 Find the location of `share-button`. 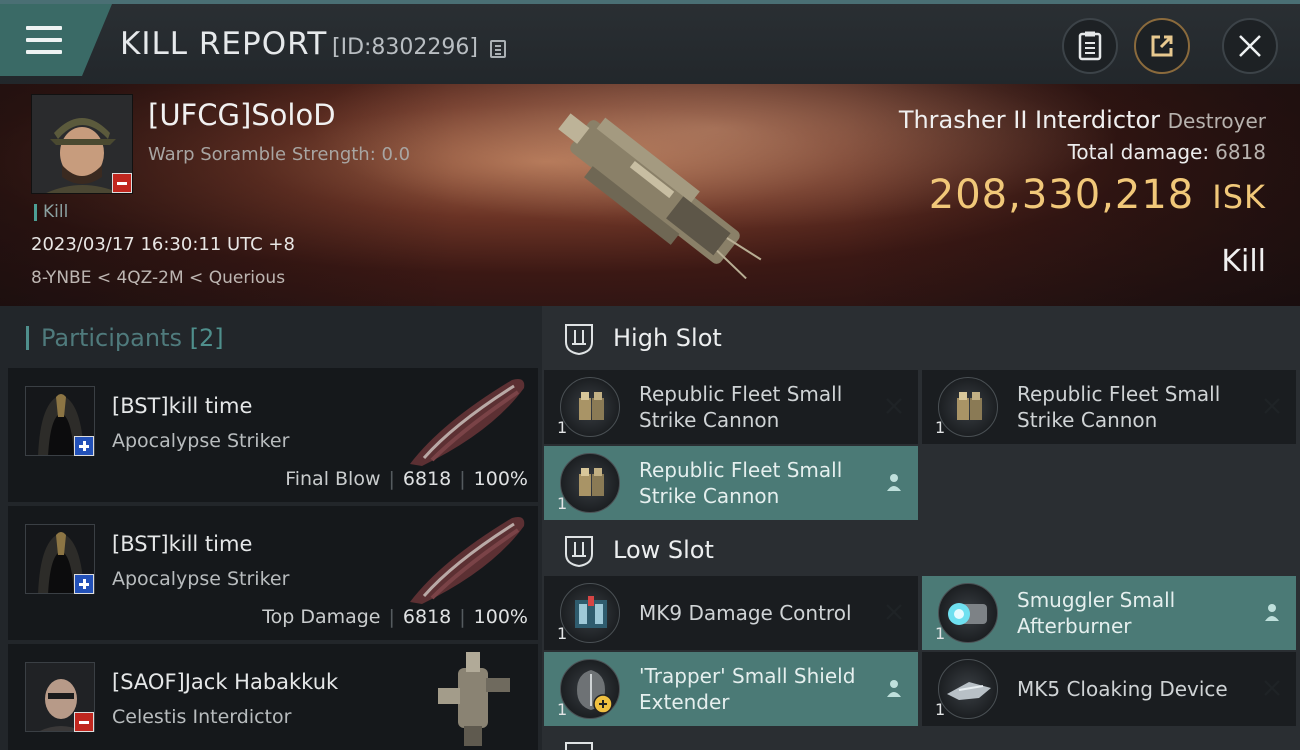

share-button is located at coordinates (1162, 46).